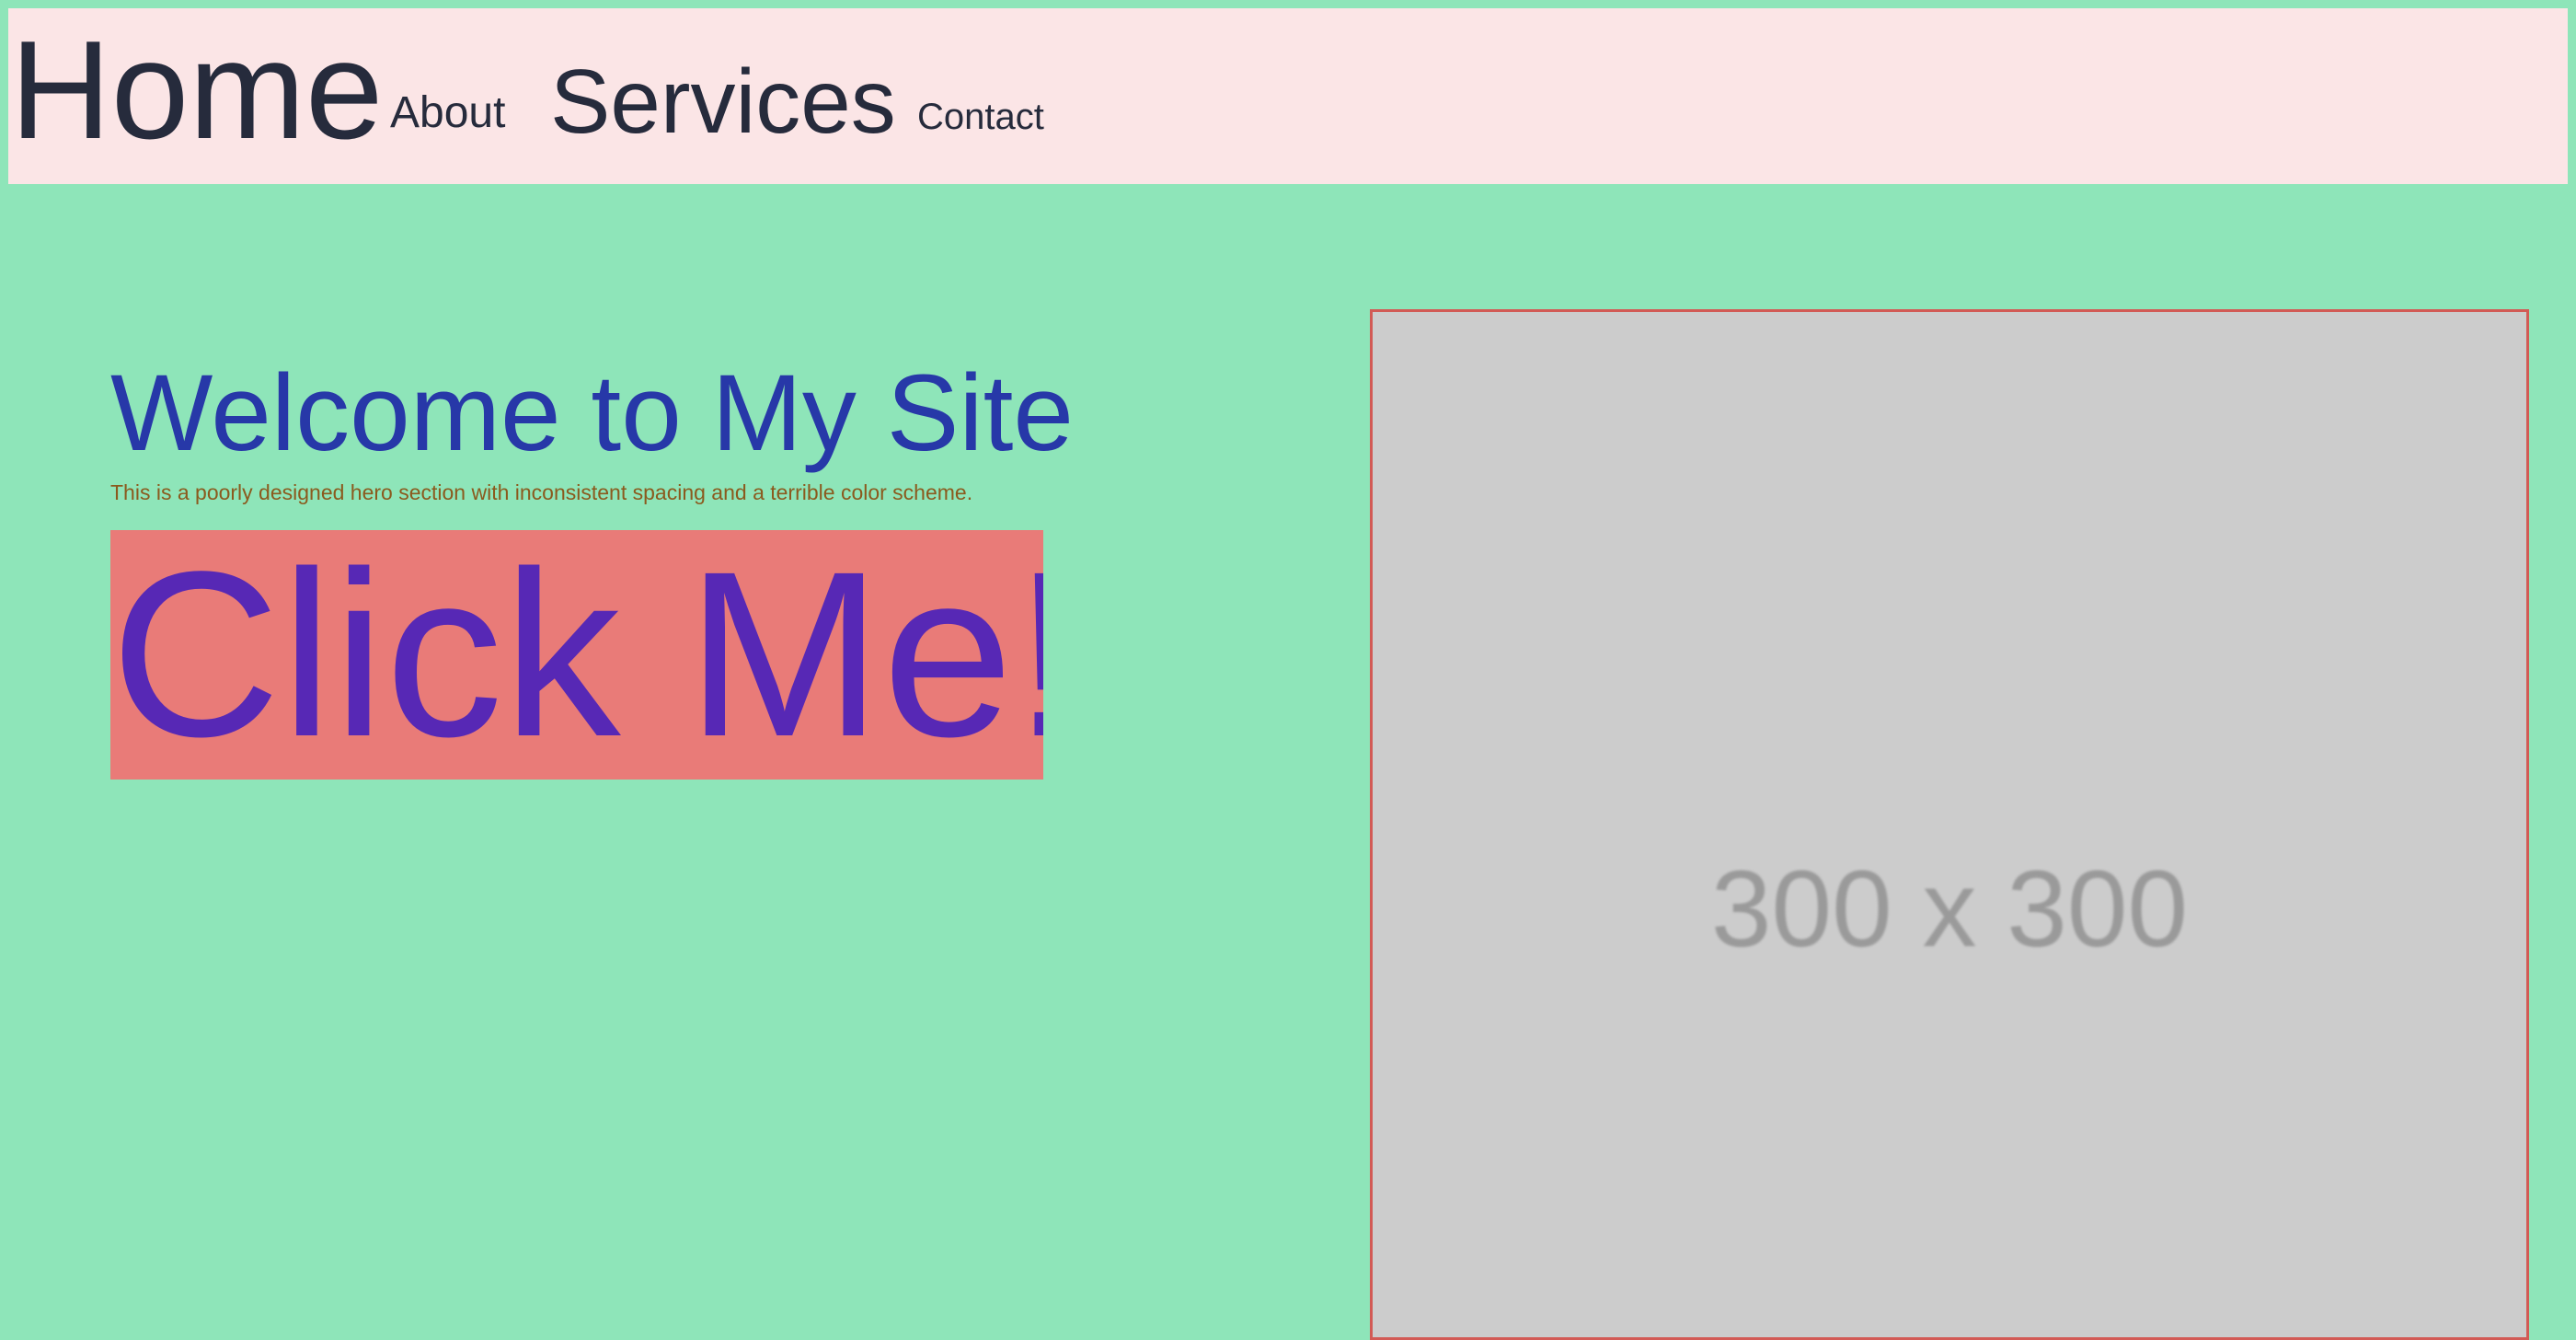 This screenshot has height=1340, width=2576. I want to click on hero-title: Welcome to My Site, so click(592, 413).